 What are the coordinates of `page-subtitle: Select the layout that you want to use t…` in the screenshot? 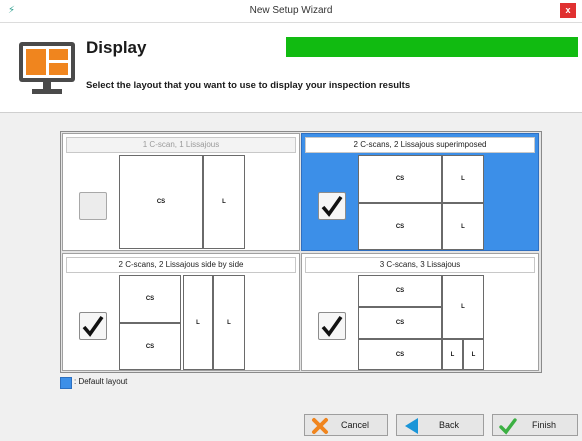 It's located at (248, 85).